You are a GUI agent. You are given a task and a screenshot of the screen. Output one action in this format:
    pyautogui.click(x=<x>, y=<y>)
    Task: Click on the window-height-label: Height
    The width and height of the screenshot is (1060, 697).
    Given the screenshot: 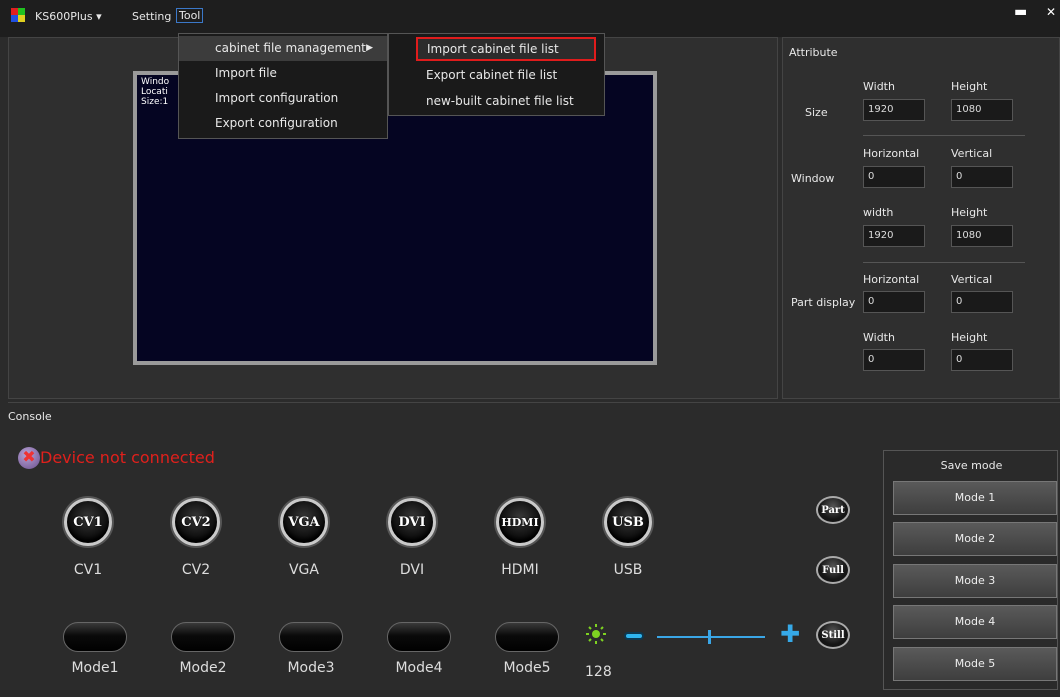 What is the action you would take?
    pyautogui.click(x=969, y=212)
    